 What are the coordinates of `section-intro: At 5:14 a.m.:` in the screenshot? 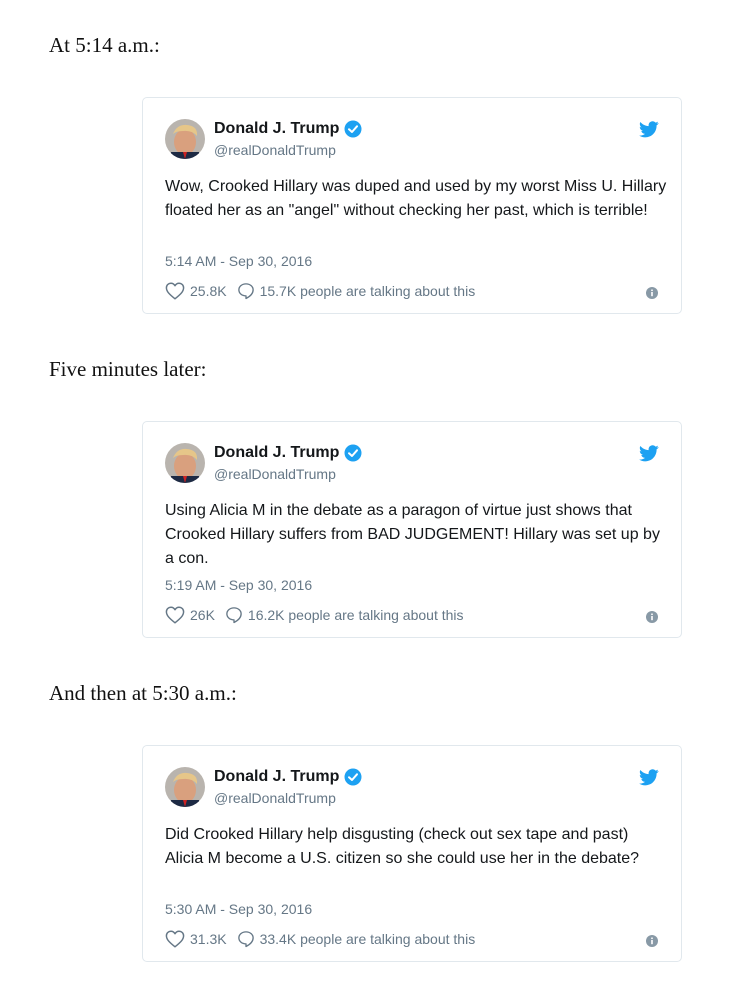 It's located at (104, 45).